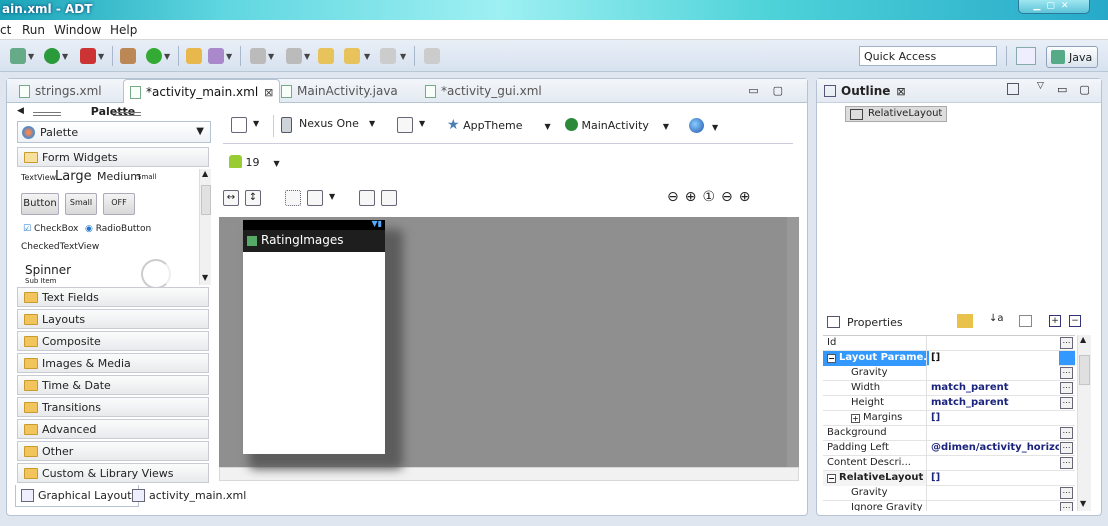  I want to click on tab-graphical-layout: Graphical Layout, so click(77, 496).